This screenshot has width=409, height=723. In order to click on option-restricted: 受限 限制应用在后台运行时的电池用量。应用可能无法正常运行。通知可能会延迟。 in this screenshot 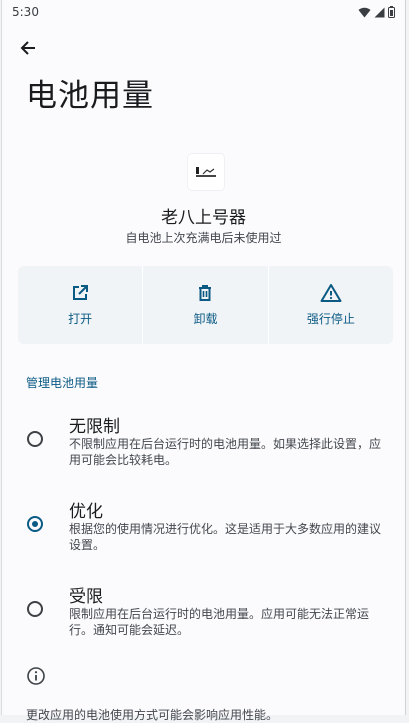, I will do `click(204, 612)`.